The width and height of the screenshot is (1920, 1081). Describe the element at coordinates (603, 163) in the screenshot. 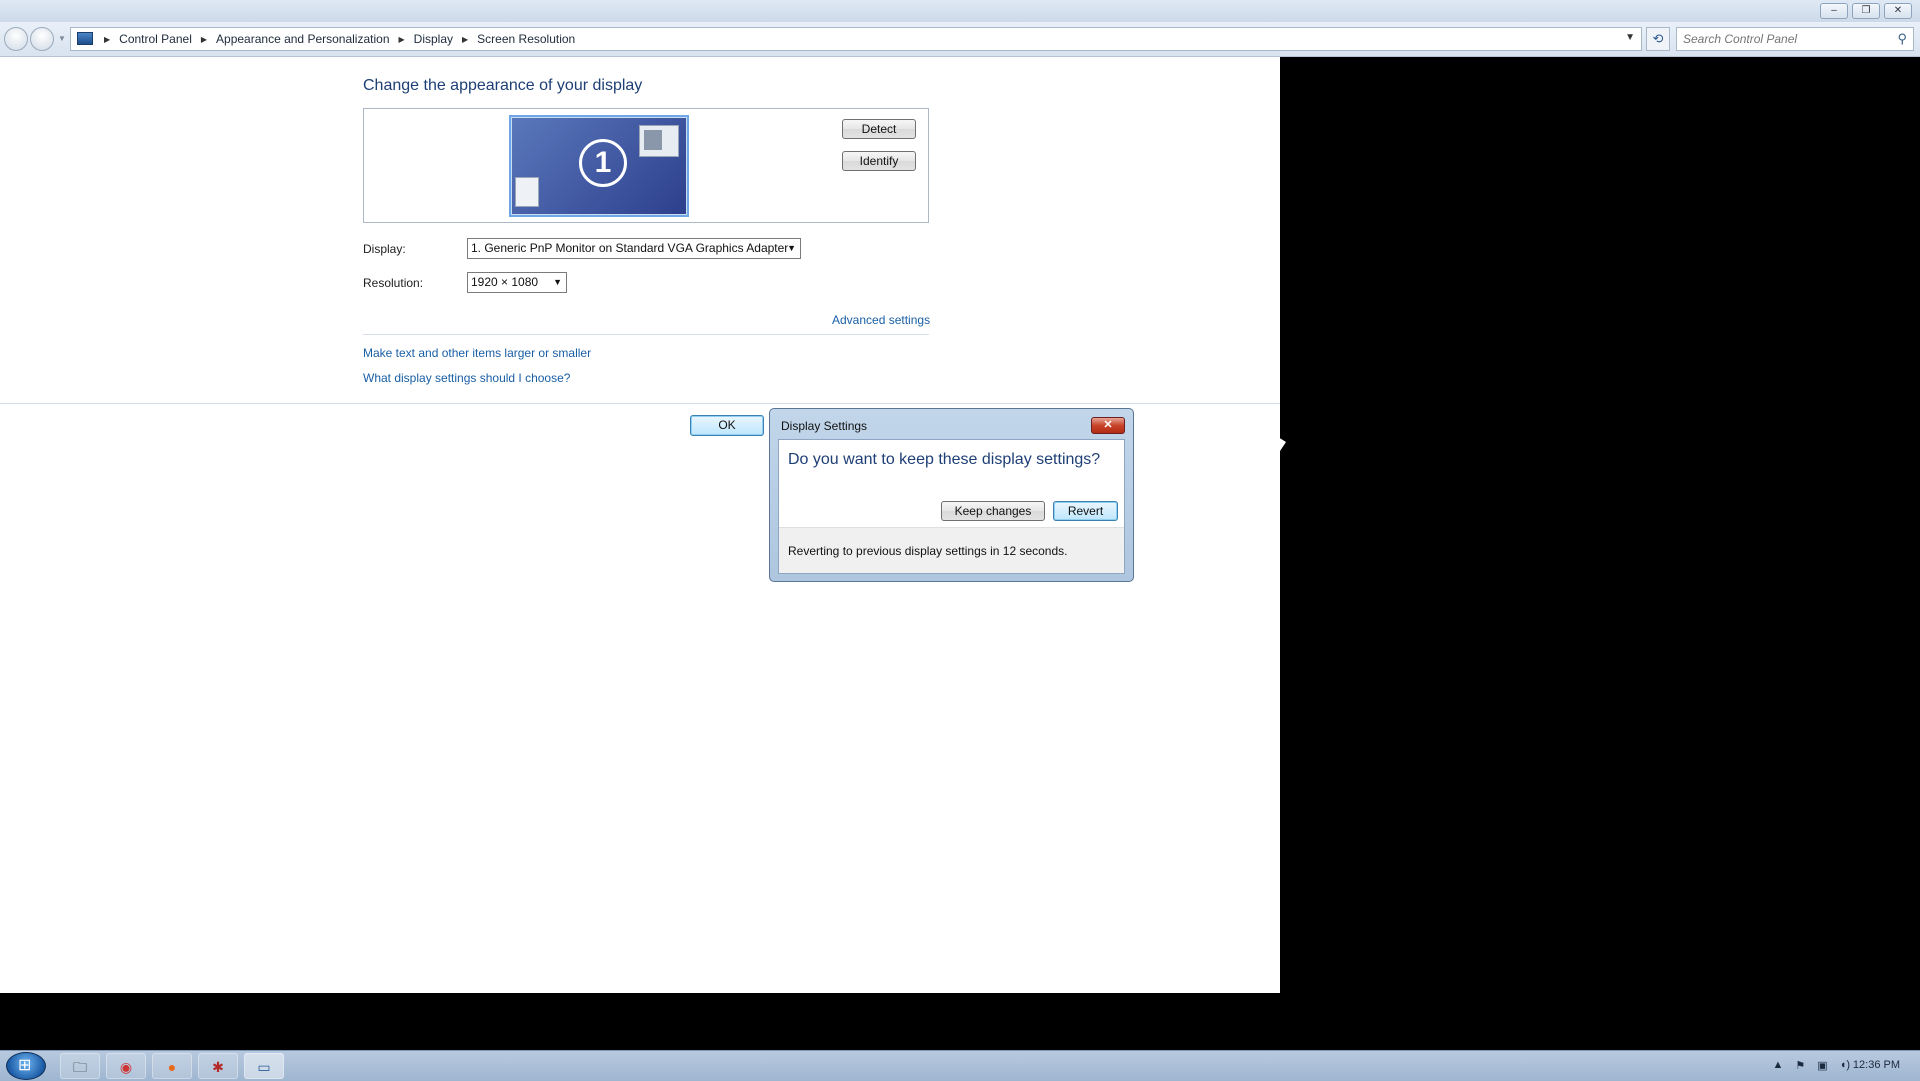

I see `monitor-number: 1` at that location.